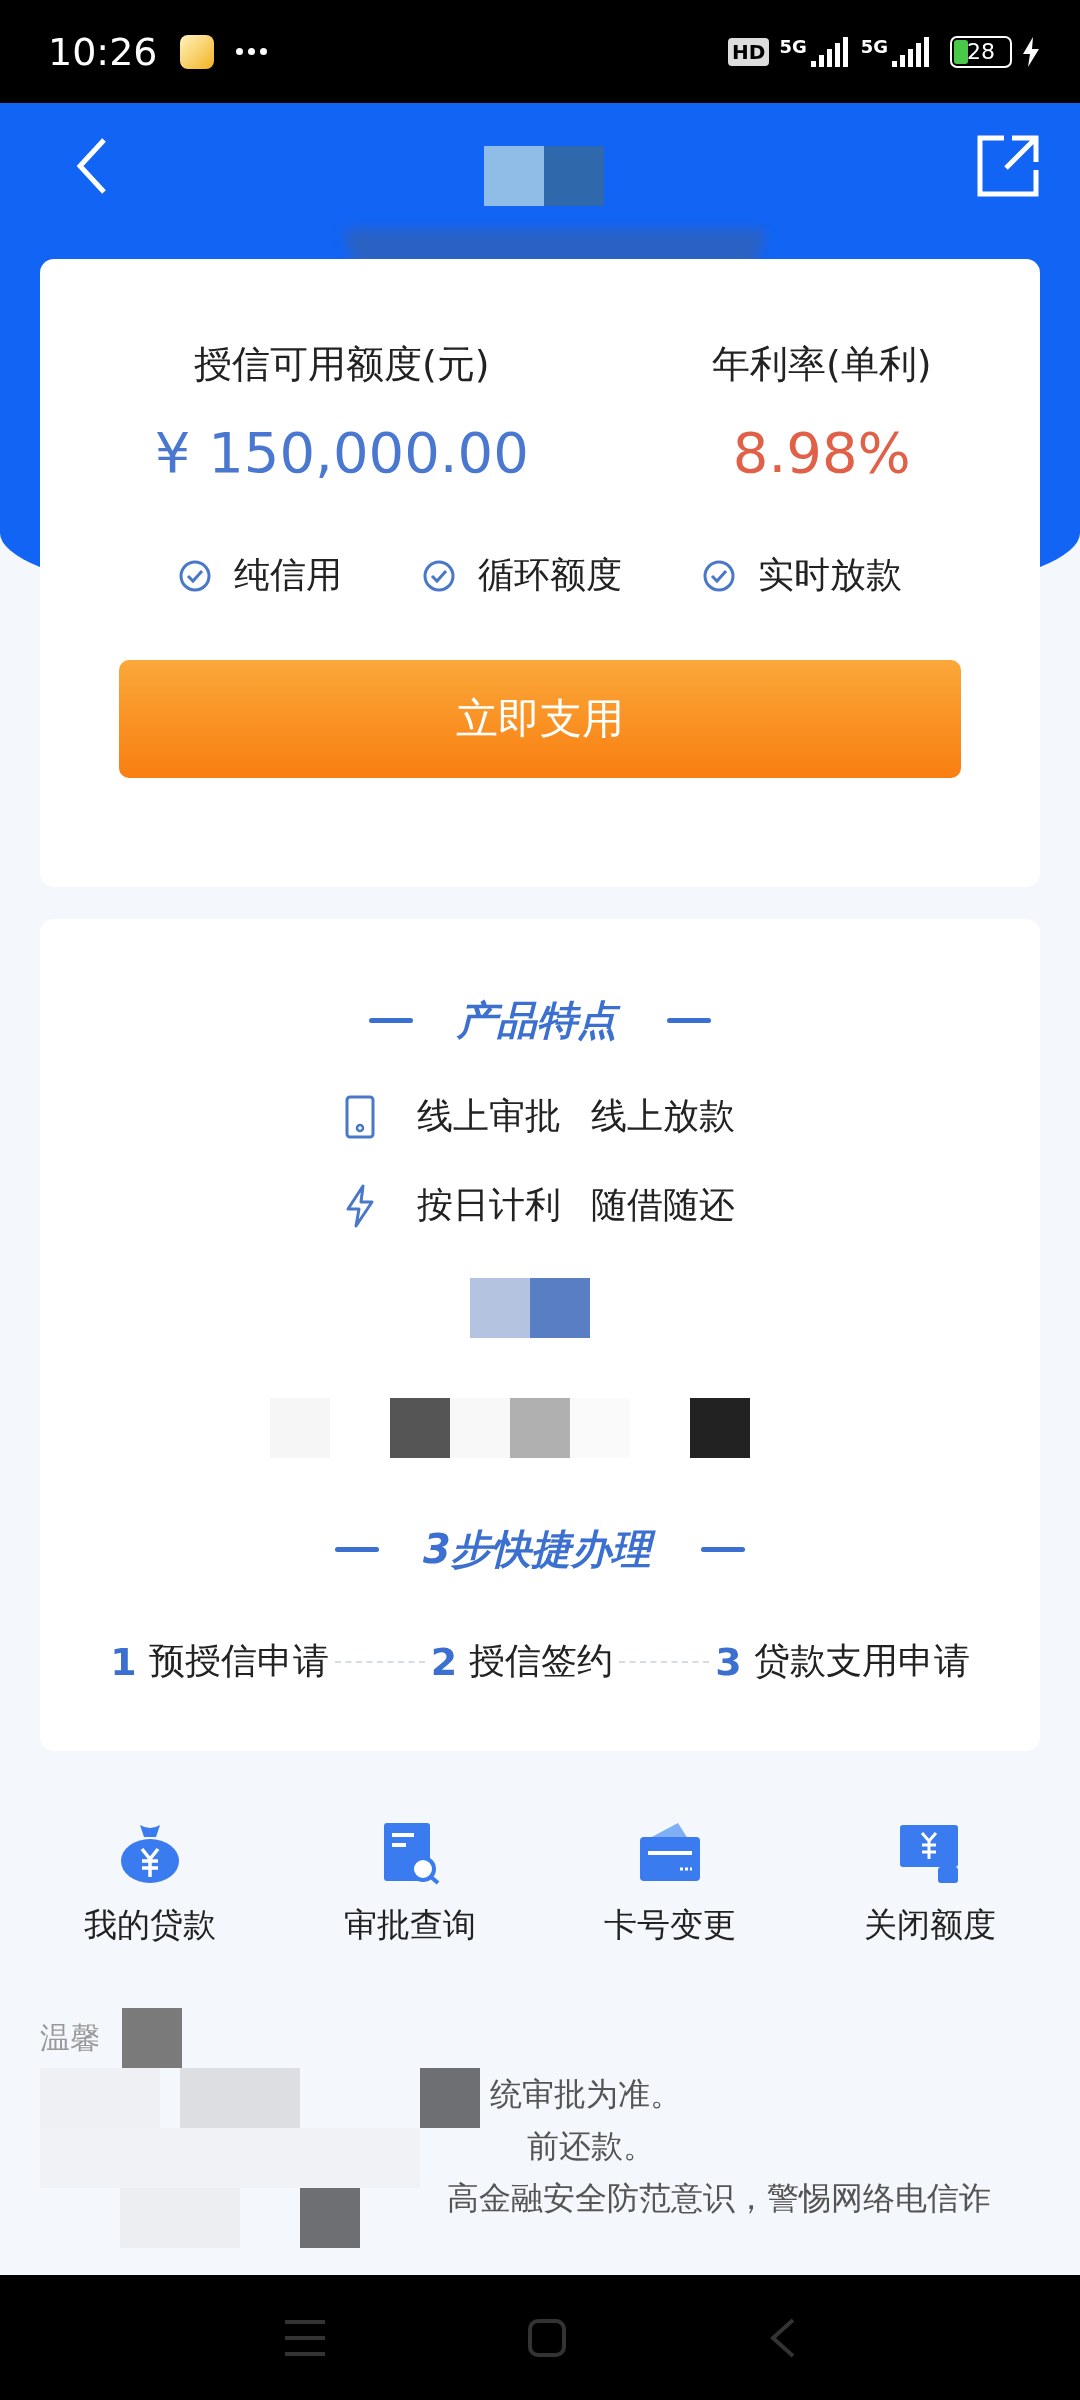  What do you see at coordinates (444, 1661) in the screenshot?
I see `step-number: 2` at bounding box center [444, 1661].